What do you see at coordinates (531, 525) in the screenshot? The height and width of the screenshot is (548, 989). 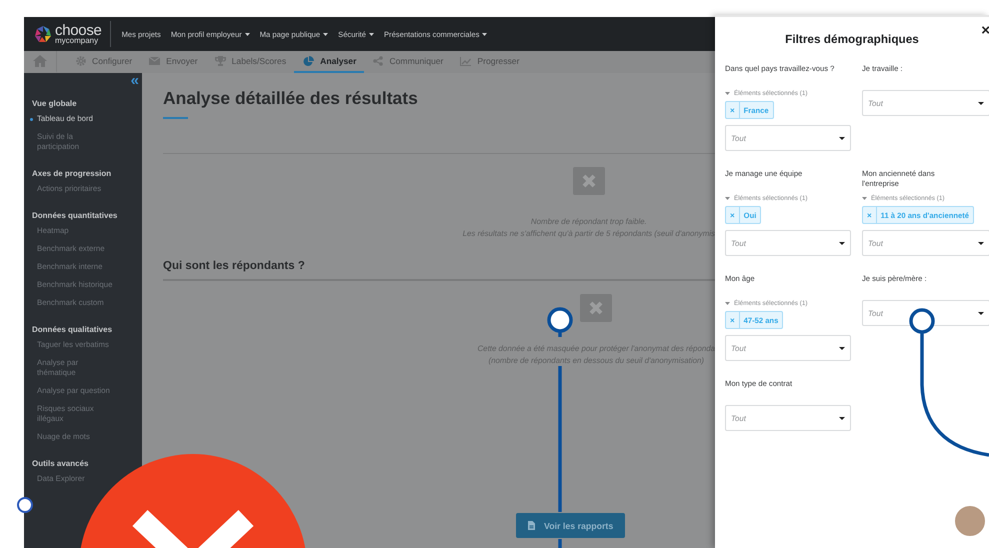 I see `document-icon` at bounding box center [531, 525].